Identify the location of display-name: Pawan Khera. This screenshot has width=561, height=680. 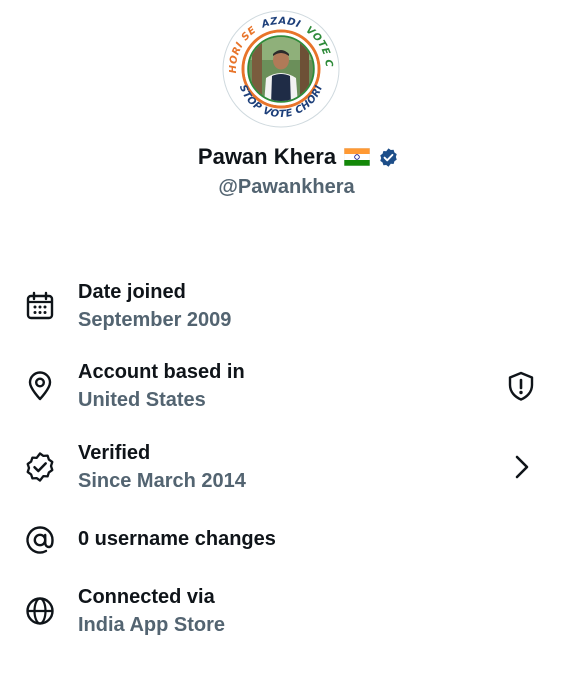
(267, 156).